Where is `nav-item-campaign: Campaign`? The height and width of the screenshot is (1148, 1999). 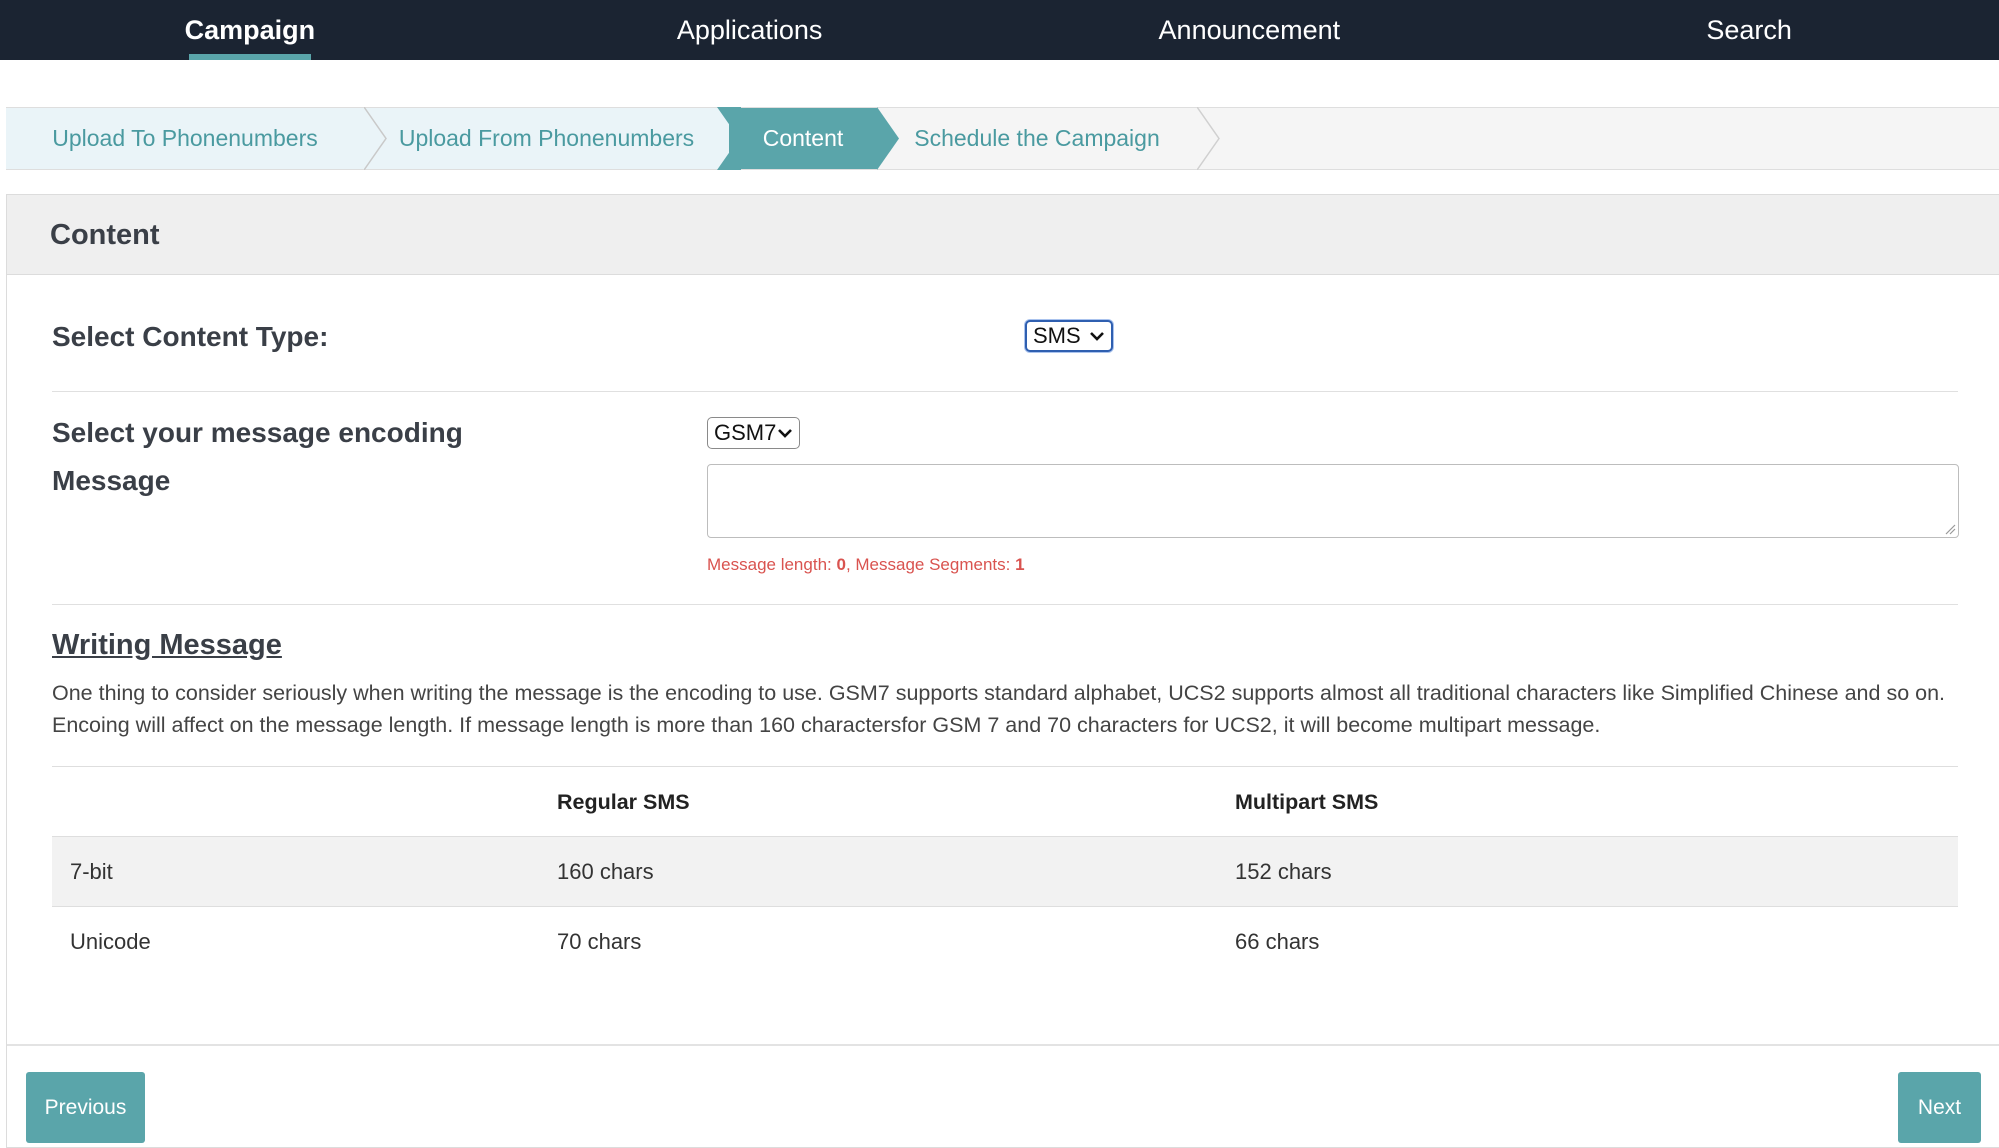
nav-item-campaign: Campaign is located at coordinates (250, 30).